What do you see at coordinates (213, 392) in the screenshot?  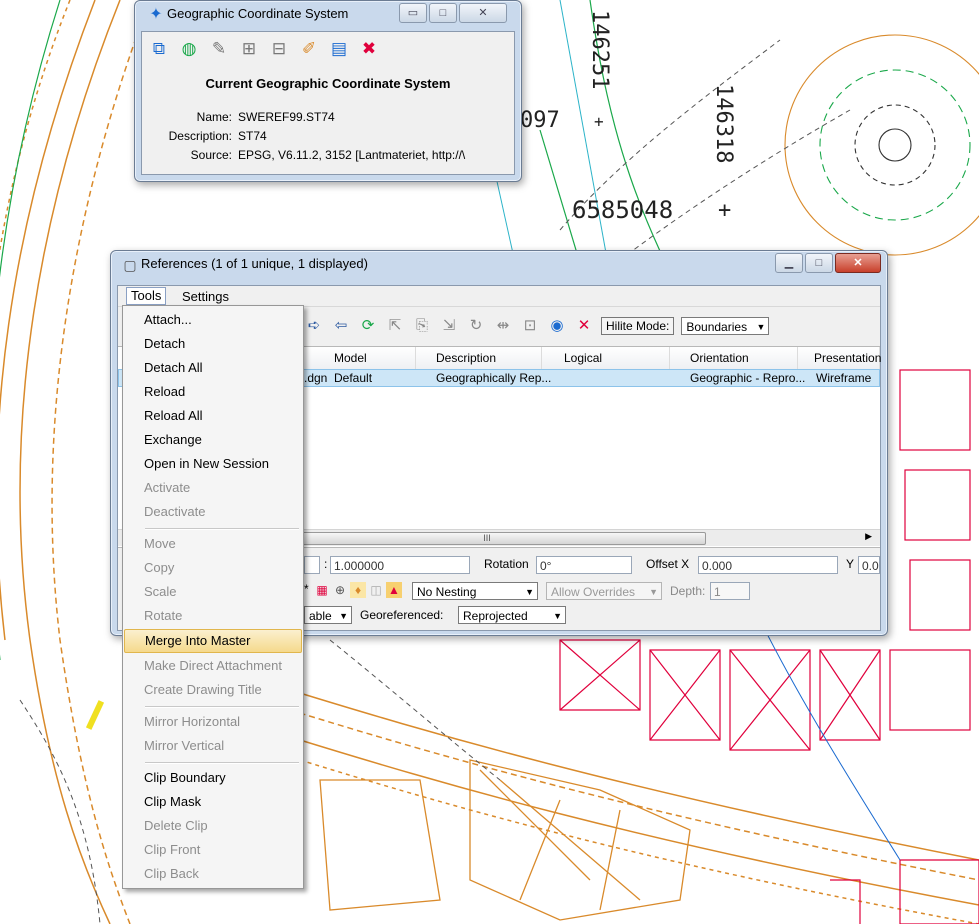 I see `menu-item-reload: Reload` at bounding box center [213, 392].